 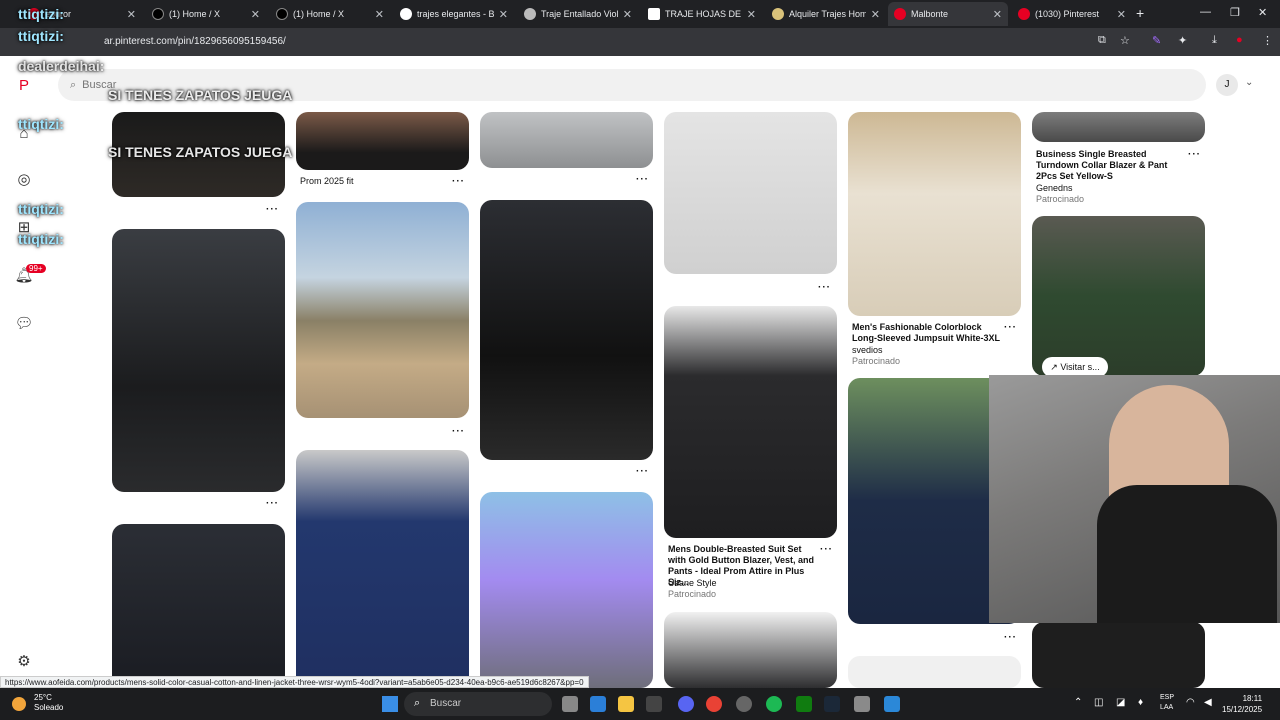 What do you see at coordinates (578, 14) in the screenshot?
I see `tab-5: Traje Entallado Violet ✕` at bounding box center [578, 14].